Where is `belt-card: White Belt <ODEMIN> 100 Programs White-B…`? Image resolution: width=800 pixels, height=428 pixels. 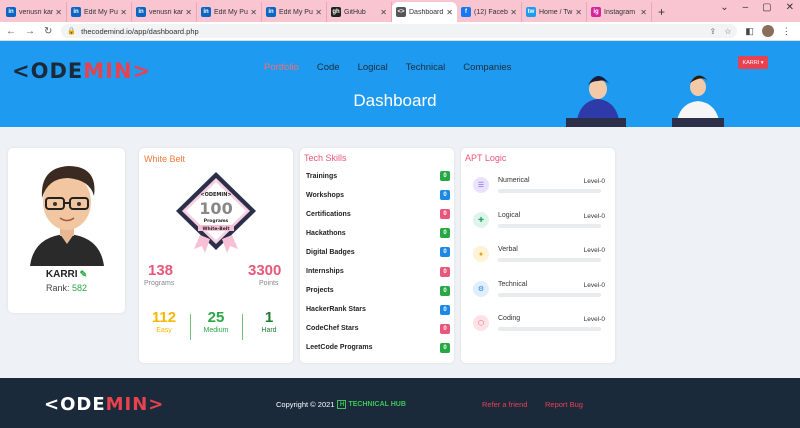
belt-card: White Belt <ODEMIN> 100 Programs White-B… is located at coordinates (216, 255).